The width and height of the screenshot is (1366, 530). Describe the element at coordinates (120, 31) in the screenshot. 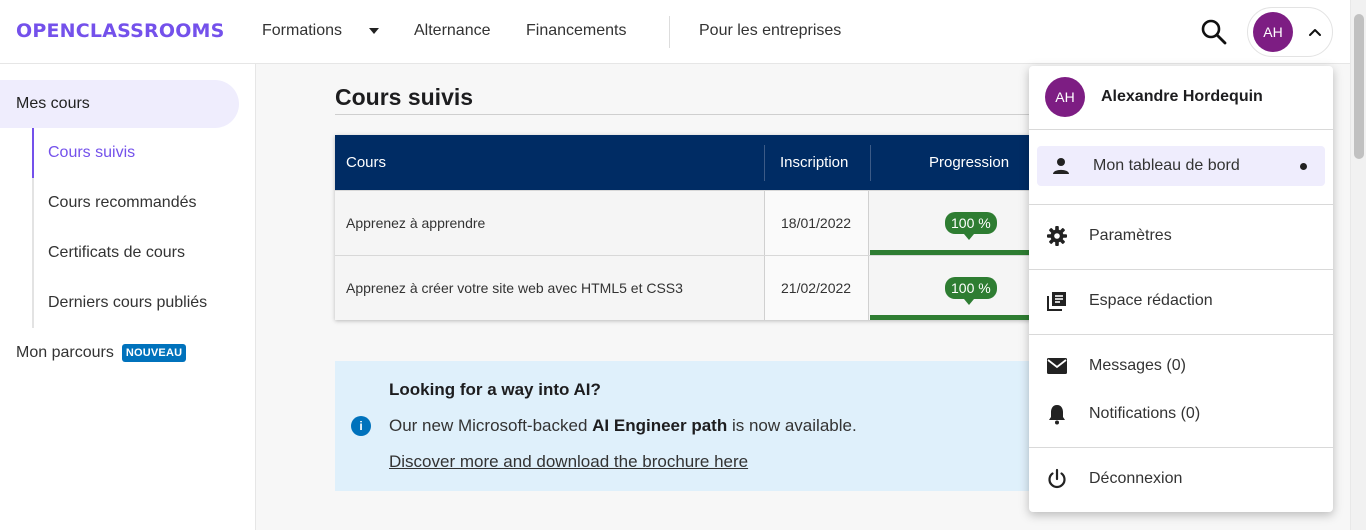

I see `openclassrooms-logo: OPENCLASSROOMS` at that location.